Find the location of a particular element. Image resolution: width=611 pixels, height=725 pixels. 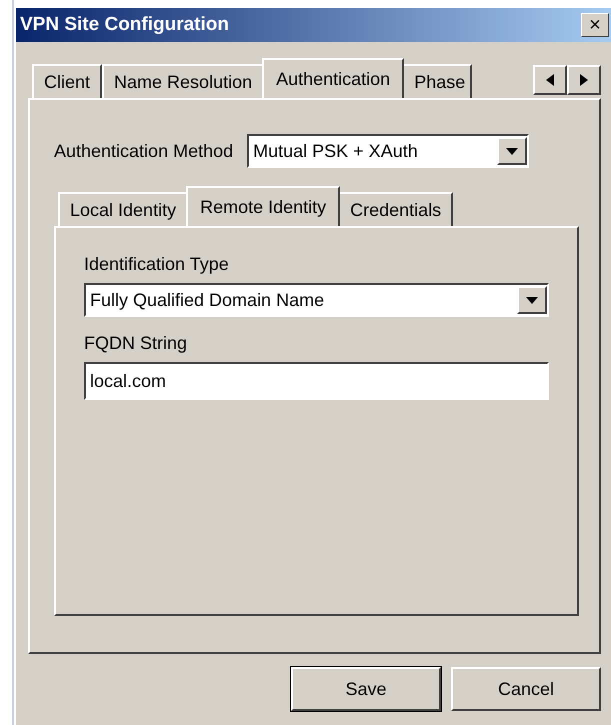

tab: Credentials is located at coordinates (396, 209).